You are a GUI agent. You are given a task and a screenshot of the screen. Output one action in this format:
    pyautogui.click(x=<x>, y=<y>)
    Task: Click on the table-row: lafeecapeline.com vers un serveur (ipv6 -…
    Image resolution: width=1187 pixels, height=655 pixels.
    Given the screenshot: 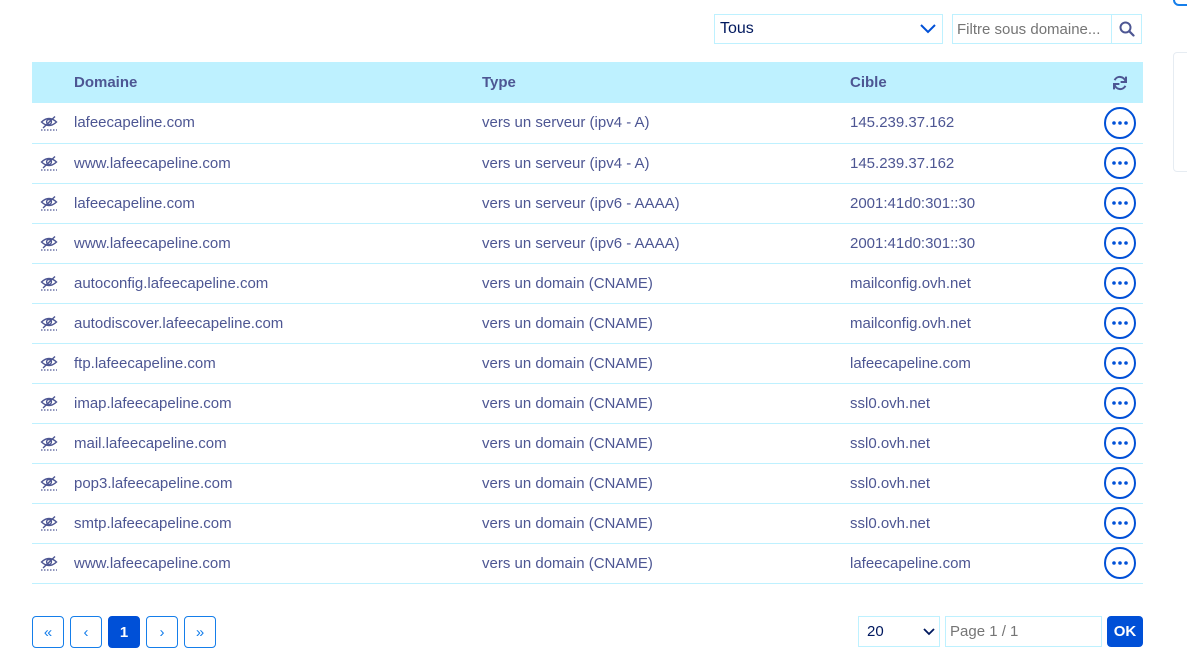 What is the action you would take?
    pyautogui.click(x=587, y=203)
    